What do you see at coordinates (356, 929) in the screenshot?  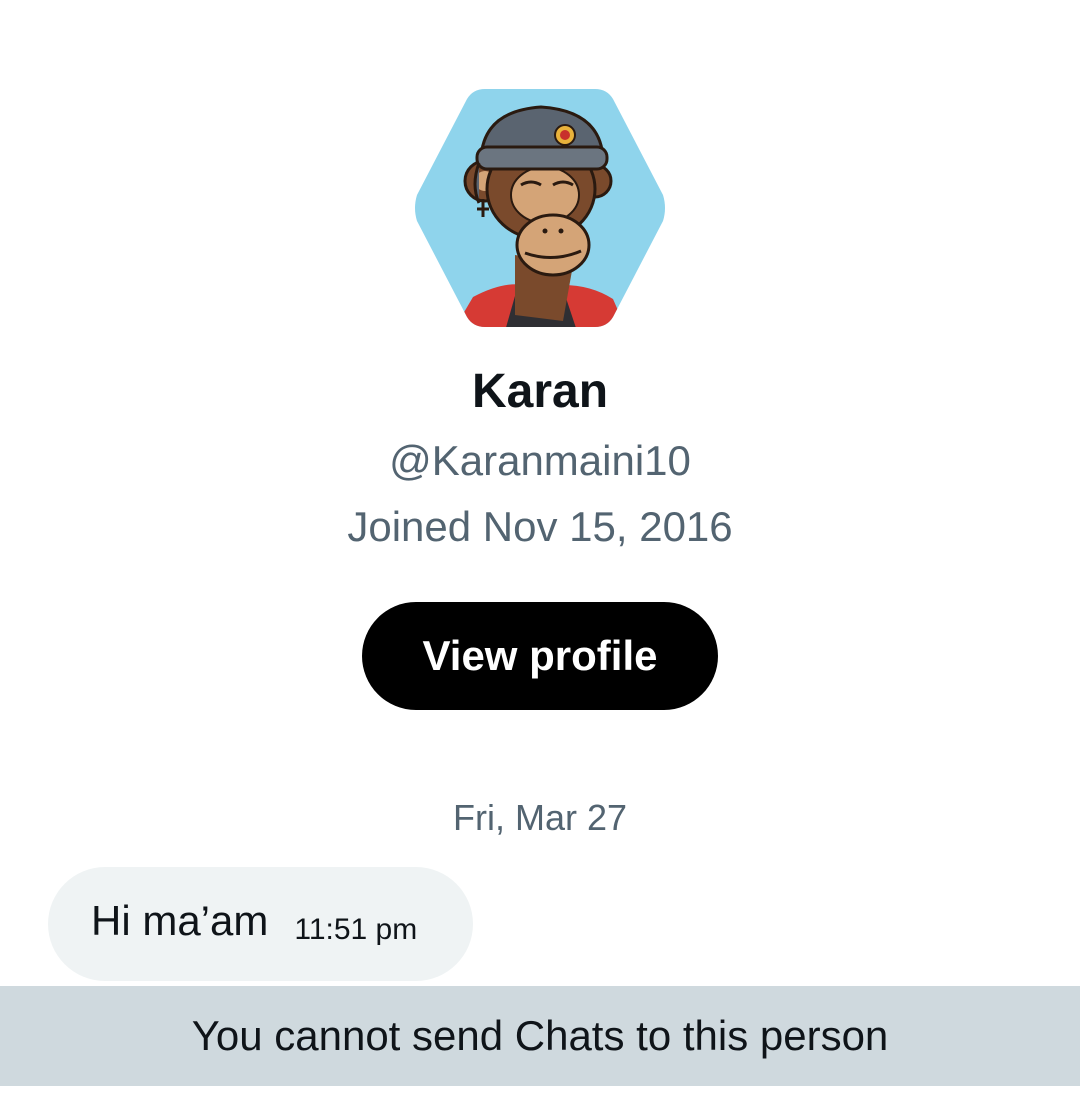 I see `message-timestamp: 11:51 pm` at bounding box center [356, 929].